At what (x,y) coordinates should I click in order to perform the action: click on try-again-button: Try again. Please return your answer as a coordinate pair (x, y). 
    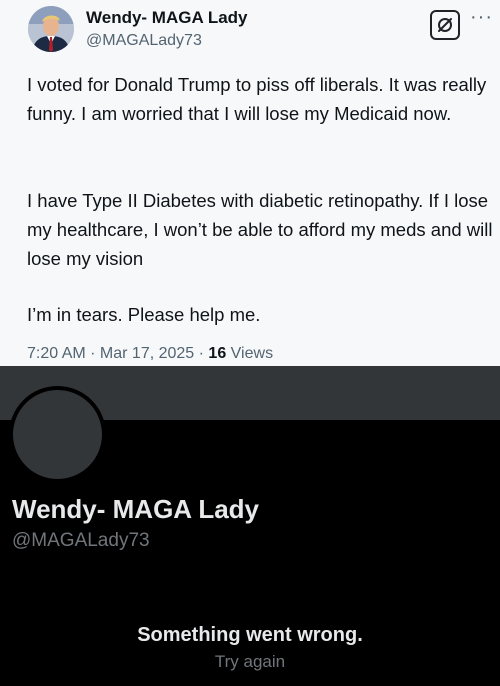
    Looking at the image, I should click on (250, 661).